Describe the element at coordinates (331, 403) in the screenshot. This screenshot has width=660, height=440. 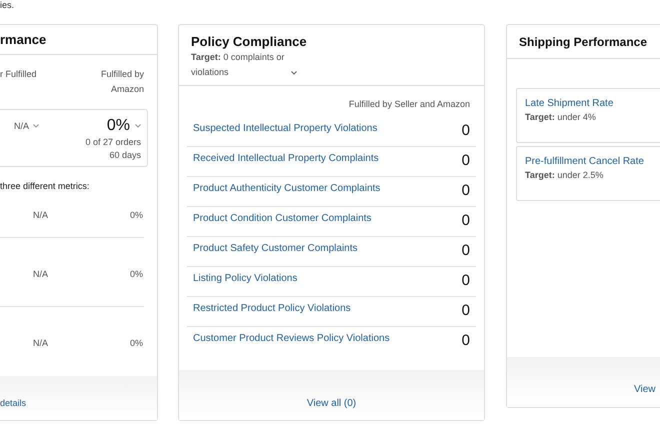
I see `view-all-link: View all (0)` at that location.